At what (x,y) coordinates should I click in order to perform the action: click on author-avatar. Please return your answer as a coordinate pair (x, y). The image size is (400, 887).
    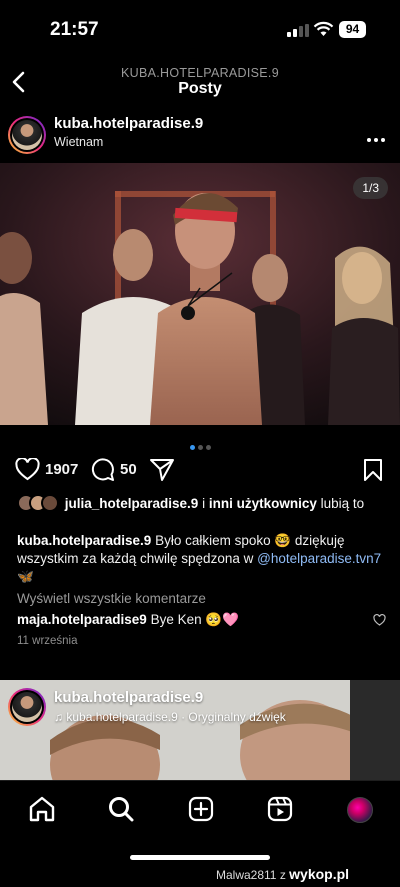
    Looking at the image, I should click on (27, 135).